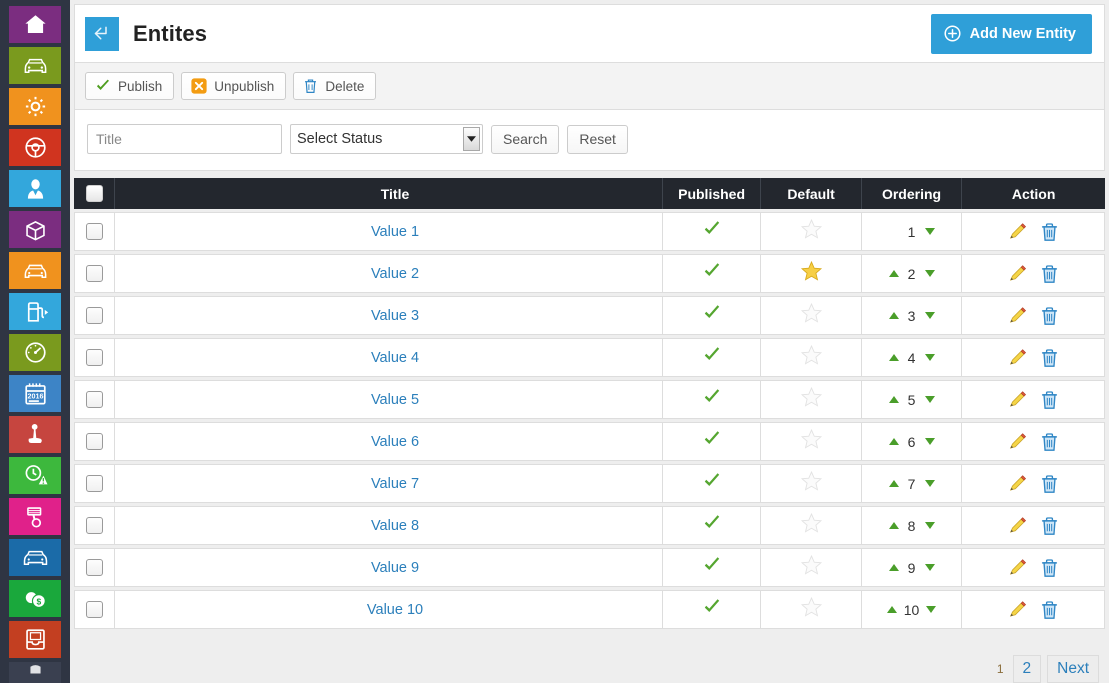  What do you see at coordinates (1027, 669) in the screenshot?
I see `pagination-page-2: 2` at bounding box center [1027, 669].